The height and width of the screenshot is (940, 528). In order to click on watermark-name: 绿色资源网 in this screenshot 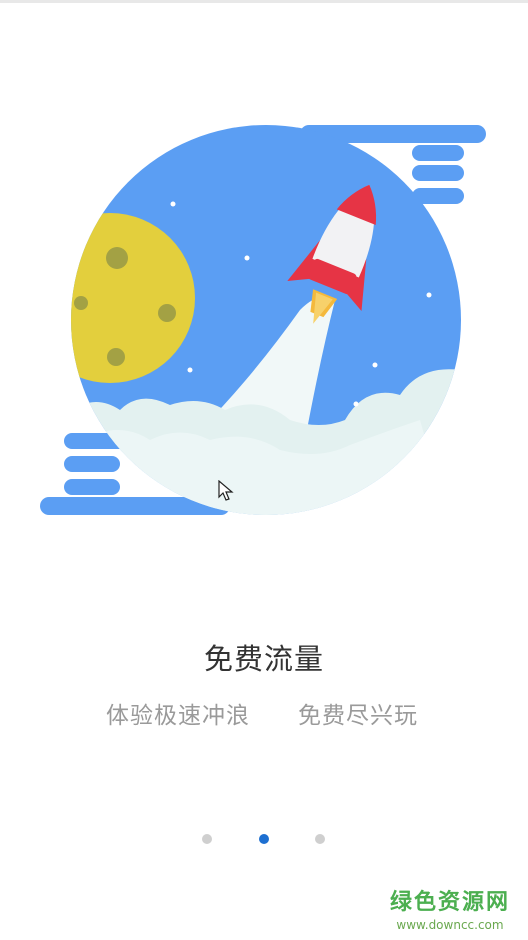, I will do `click(450, 902)`.